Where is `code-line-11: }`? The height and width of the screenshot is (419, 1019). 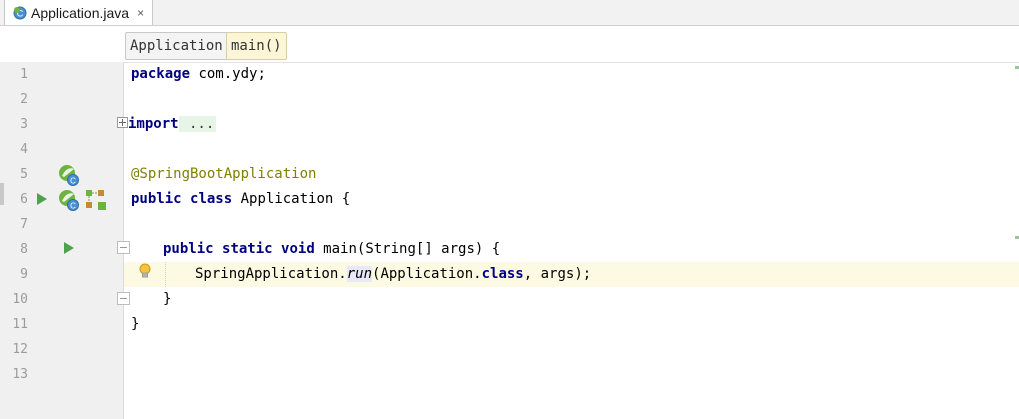 code-line-11: } is located at coordinates (167, 299).